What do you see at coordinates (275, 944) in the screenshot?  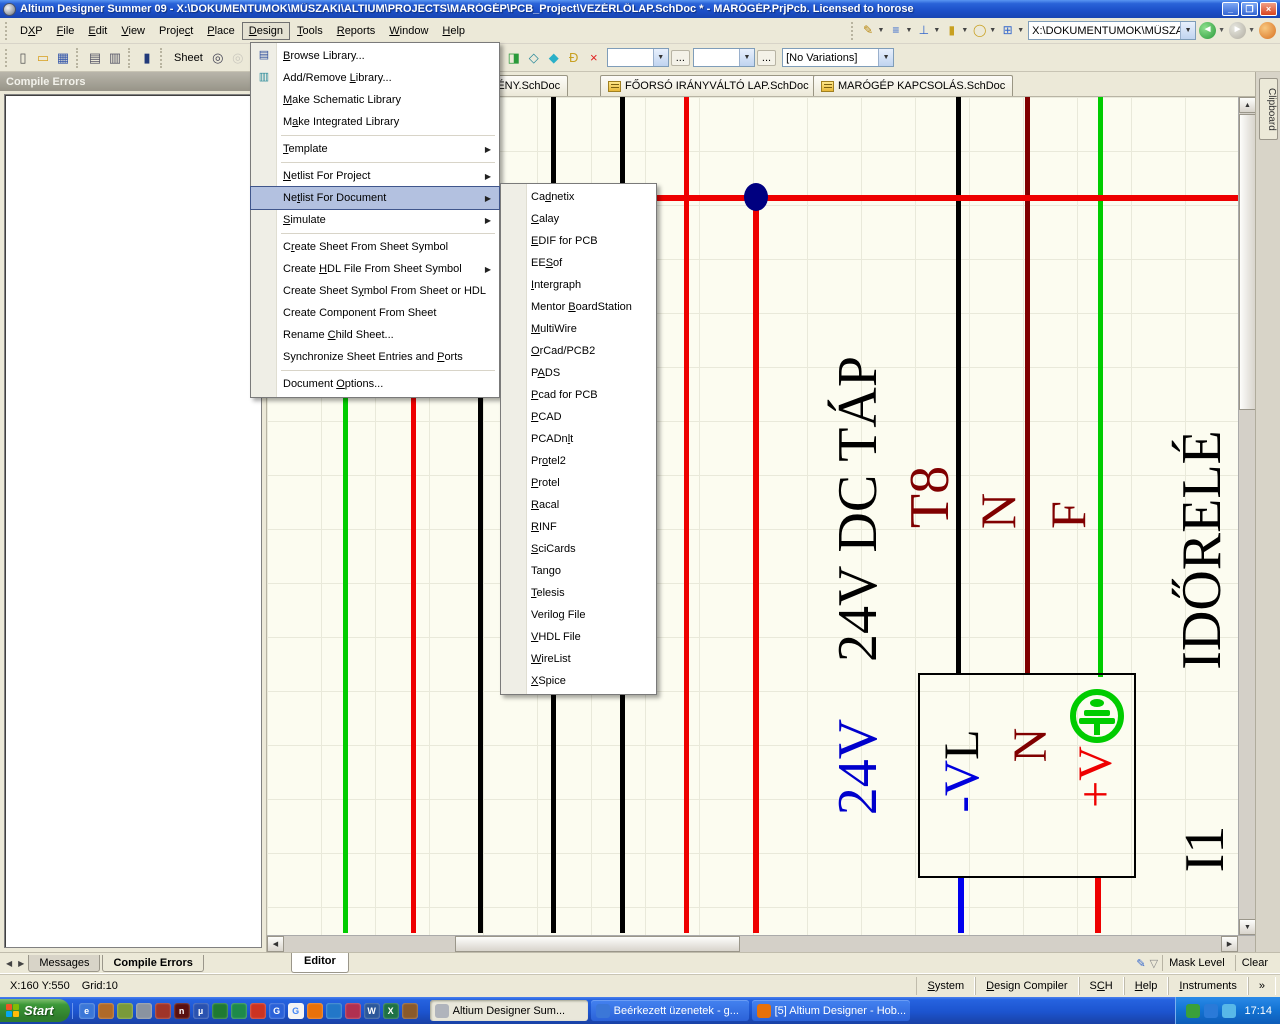 I see `scroll-left-icon: ◀` at bounding box center [275, 944].